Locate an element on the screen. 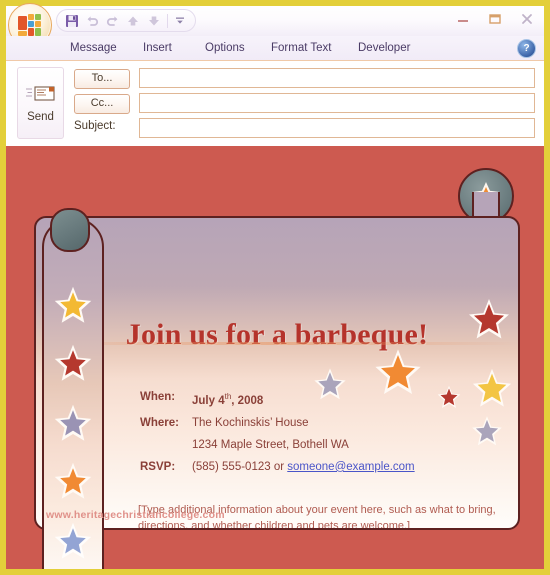 This screenshot has width=550, height=575. star-icon-strip-red is located at coordinates (73, 362).